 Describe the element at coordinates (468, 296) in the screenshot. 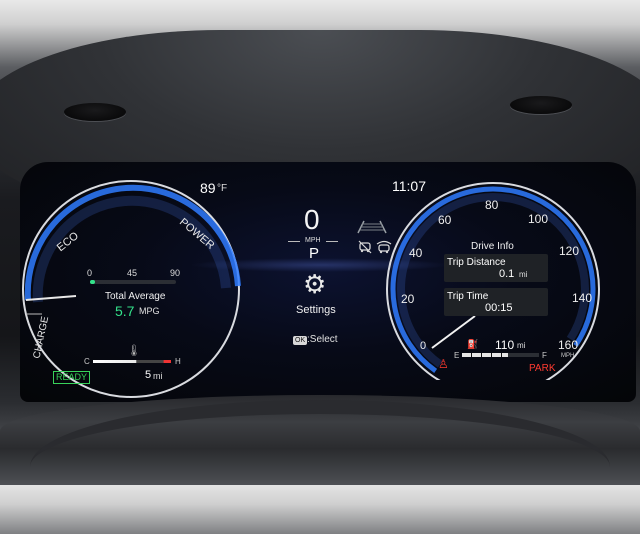

I see `trip-time-label: Trip Time` at that location.